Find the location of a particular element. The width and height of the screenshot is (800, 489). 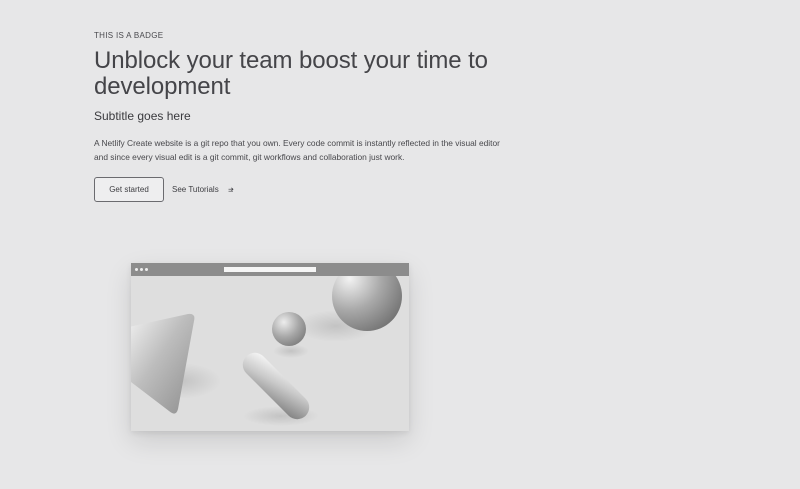

small-sphere-shape is located at coordinates (289, 329).